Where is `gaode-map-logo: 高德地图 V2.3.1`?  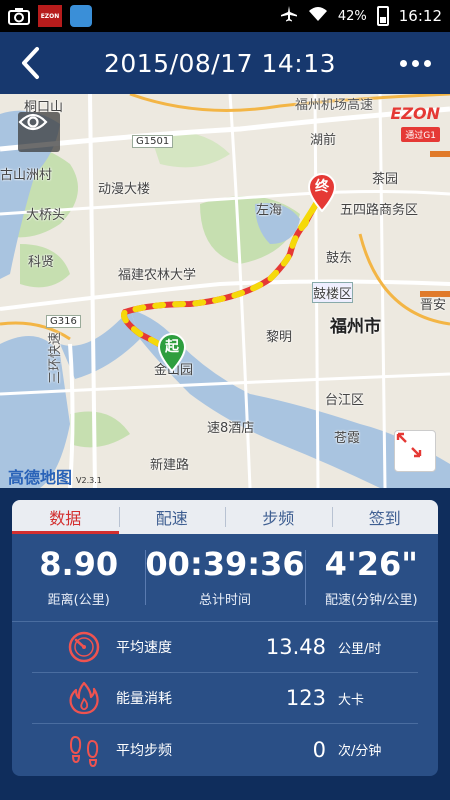
gaode-map-logo: 高德地图 V2.3.1 is located at coordinates (55, 477).